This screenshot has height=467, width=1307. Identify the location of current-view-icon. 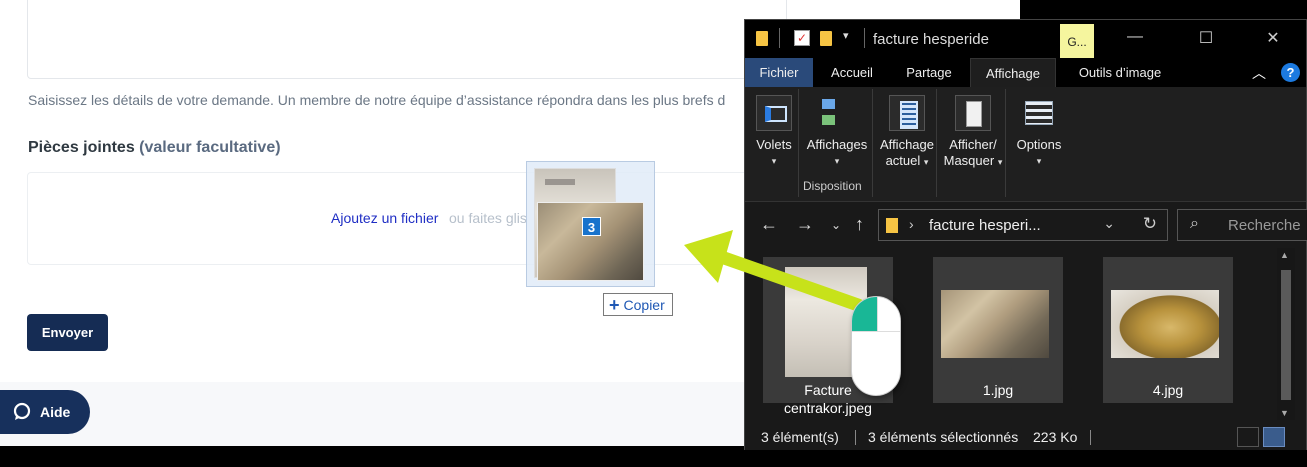
(907, 113).